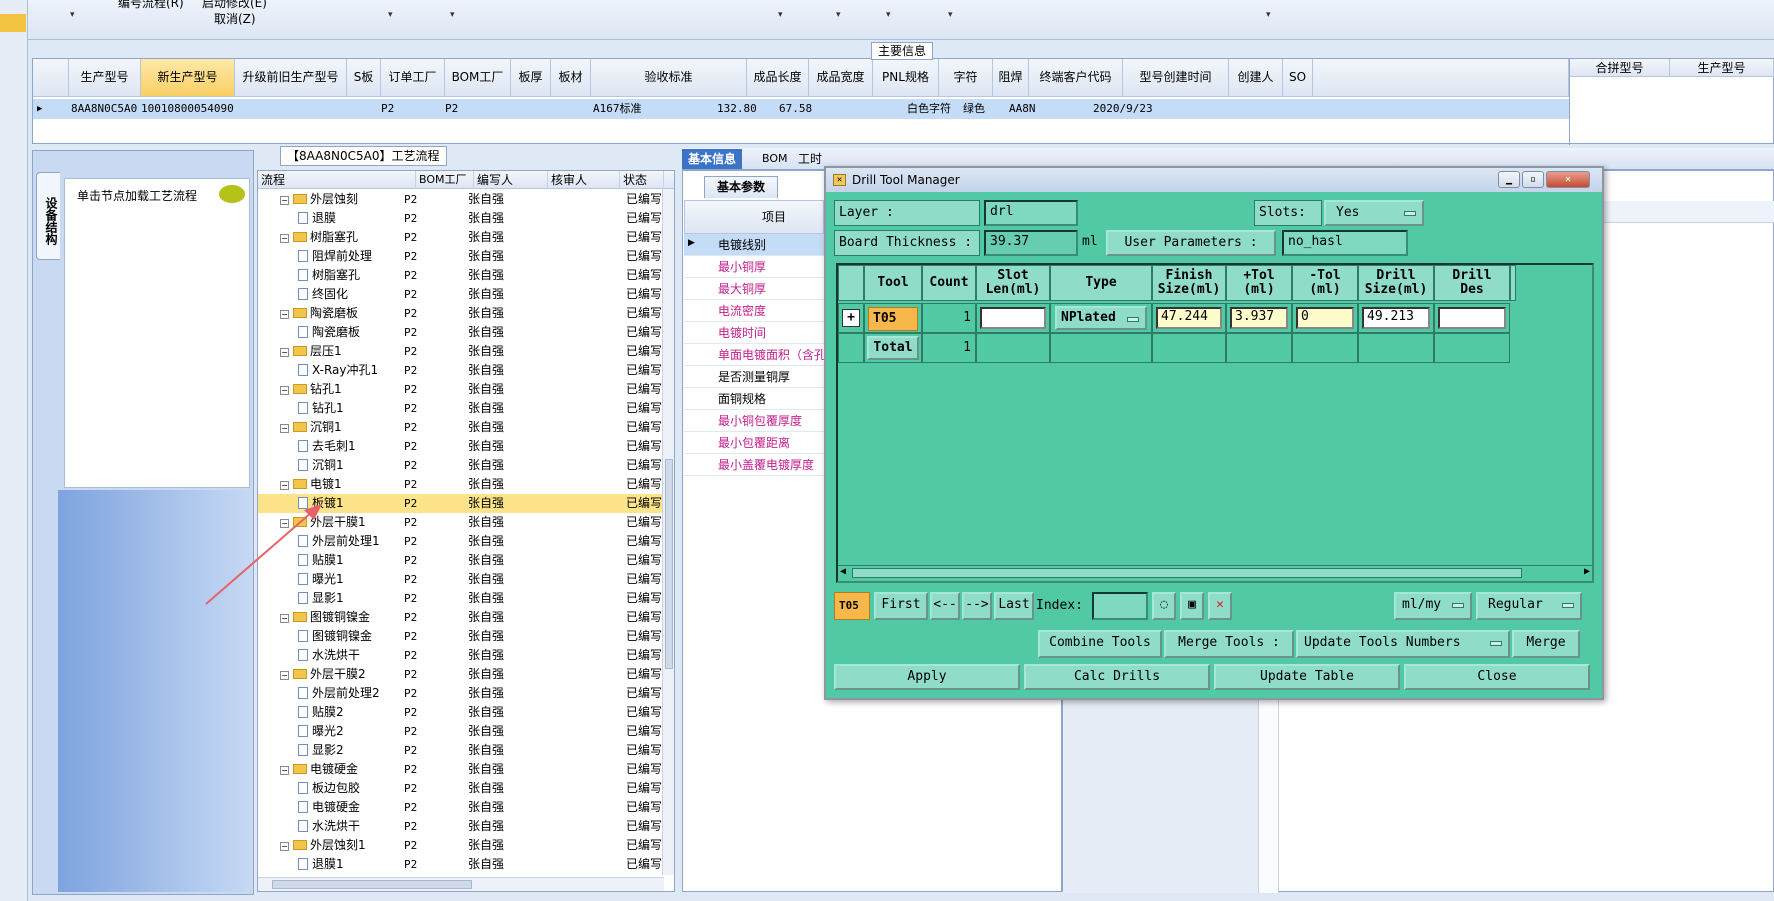 This screenshot has width=1774, height=901. I want to click on index-input, so click(1120, 606).